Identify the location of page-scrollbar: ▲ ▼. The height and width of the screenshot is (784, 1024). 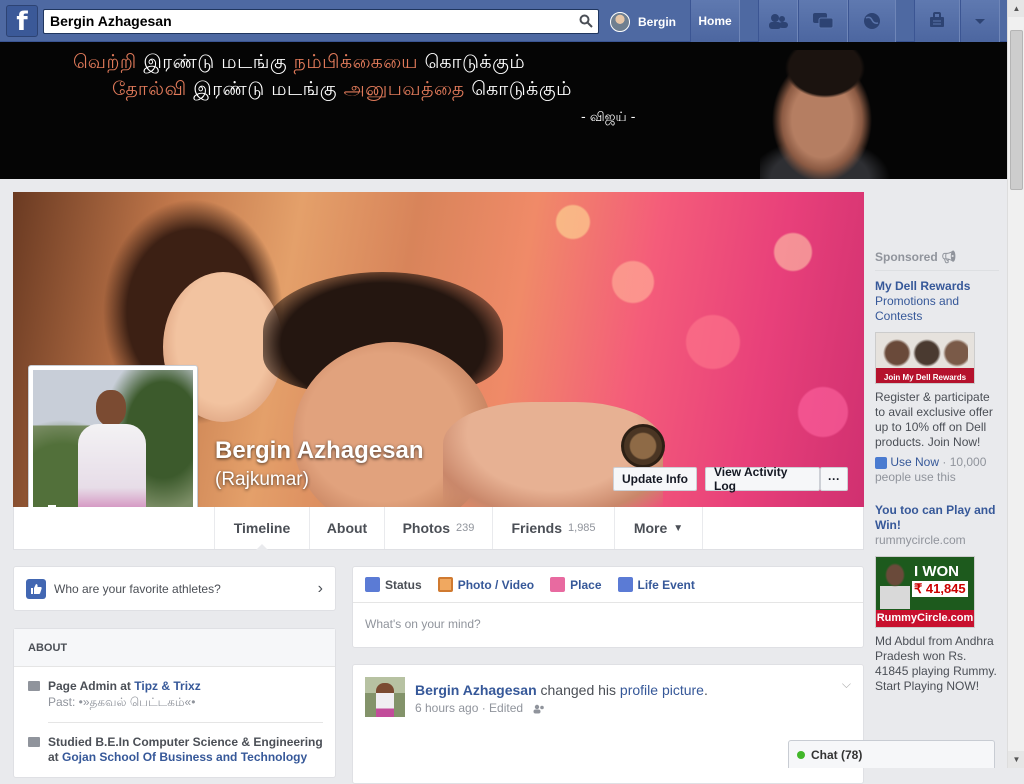
(1015, 384).